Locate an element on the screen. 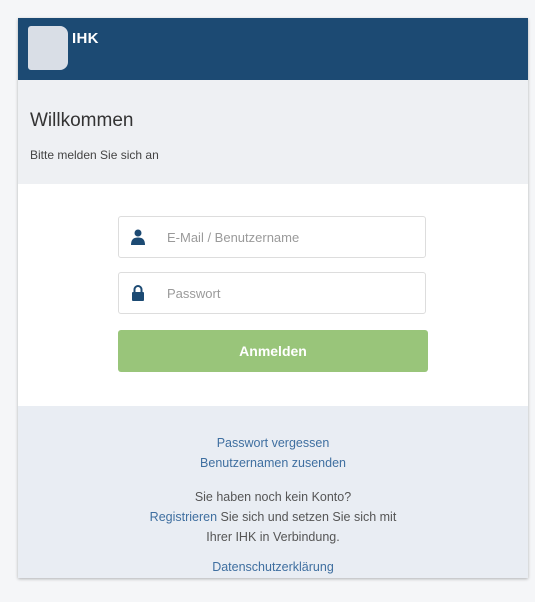 This screenshot has width=535, height=602. logo-text: IHK is located at coordinates (85, 38).